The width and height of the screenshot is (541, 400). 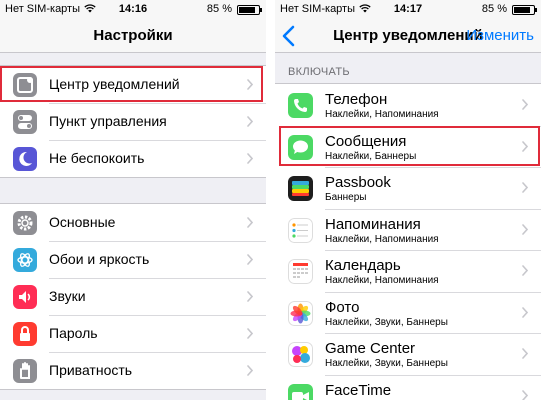 What do you see at coordinates (73, 333) in the screenshot?
I see `settings-row-label: Пароль` at bounding box center [73, 333].